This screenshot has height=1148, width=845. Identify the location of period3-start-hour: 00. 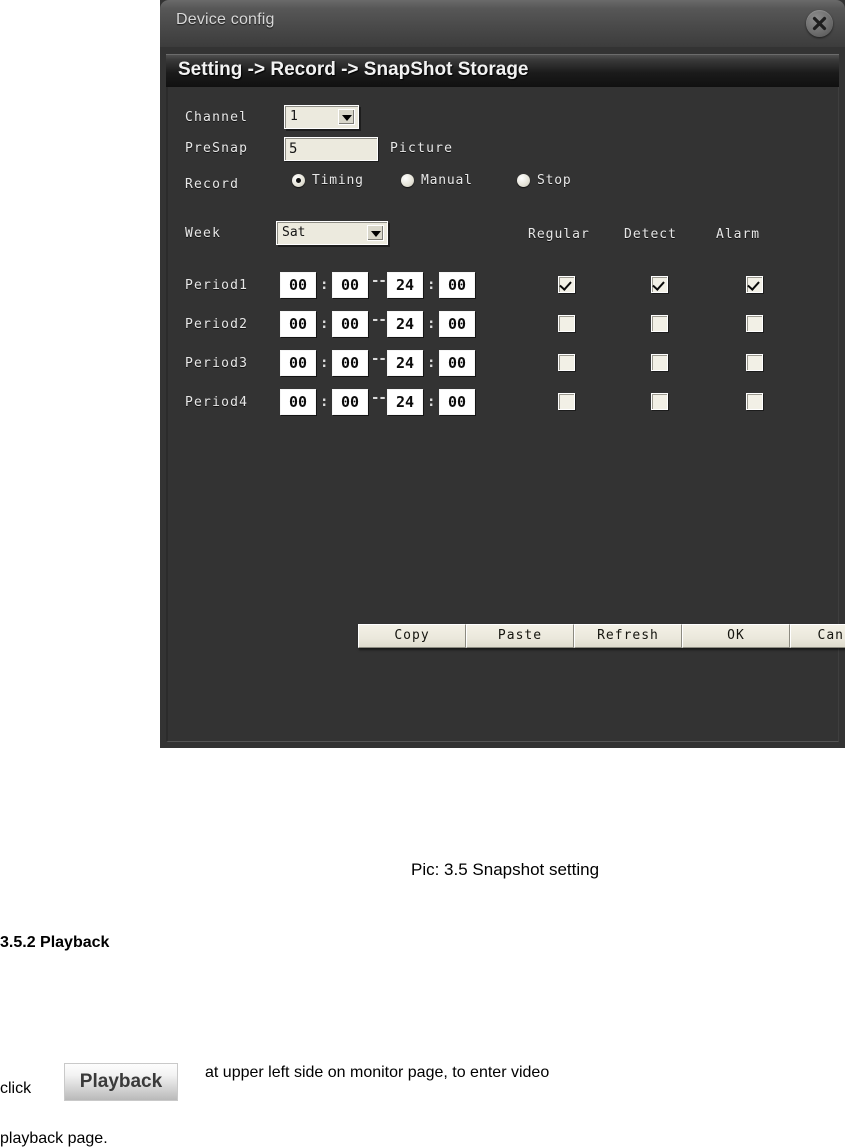
(298, 363).